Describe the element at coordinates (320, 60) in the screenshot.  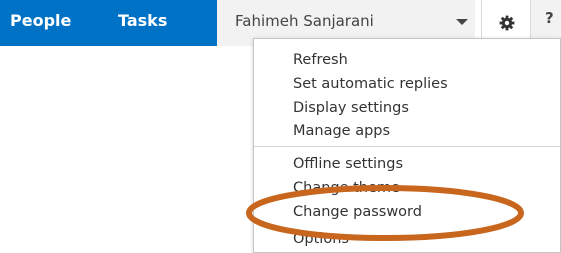
I see `menu-item-refresh: Refresh` at that location.